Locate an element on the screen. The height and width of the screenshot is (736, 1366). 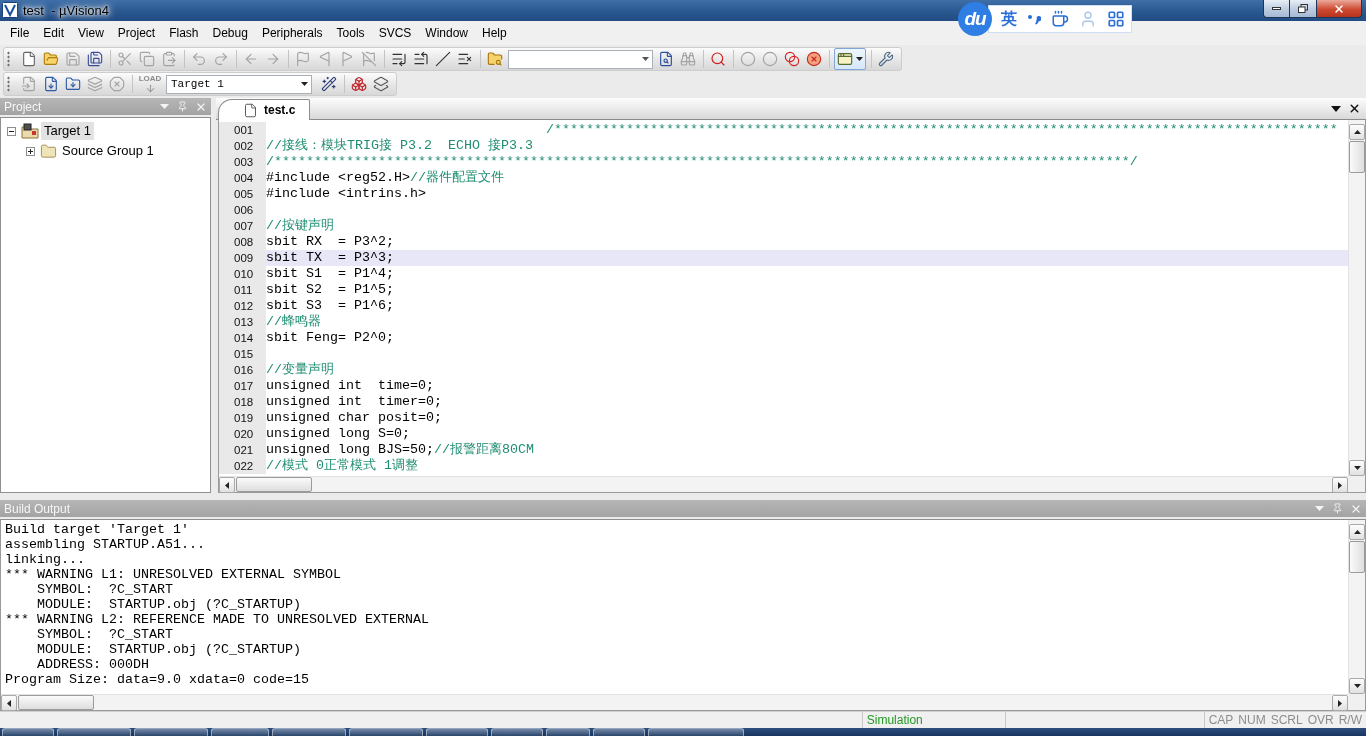
cup-icon is located at coordinates (1060, 19).